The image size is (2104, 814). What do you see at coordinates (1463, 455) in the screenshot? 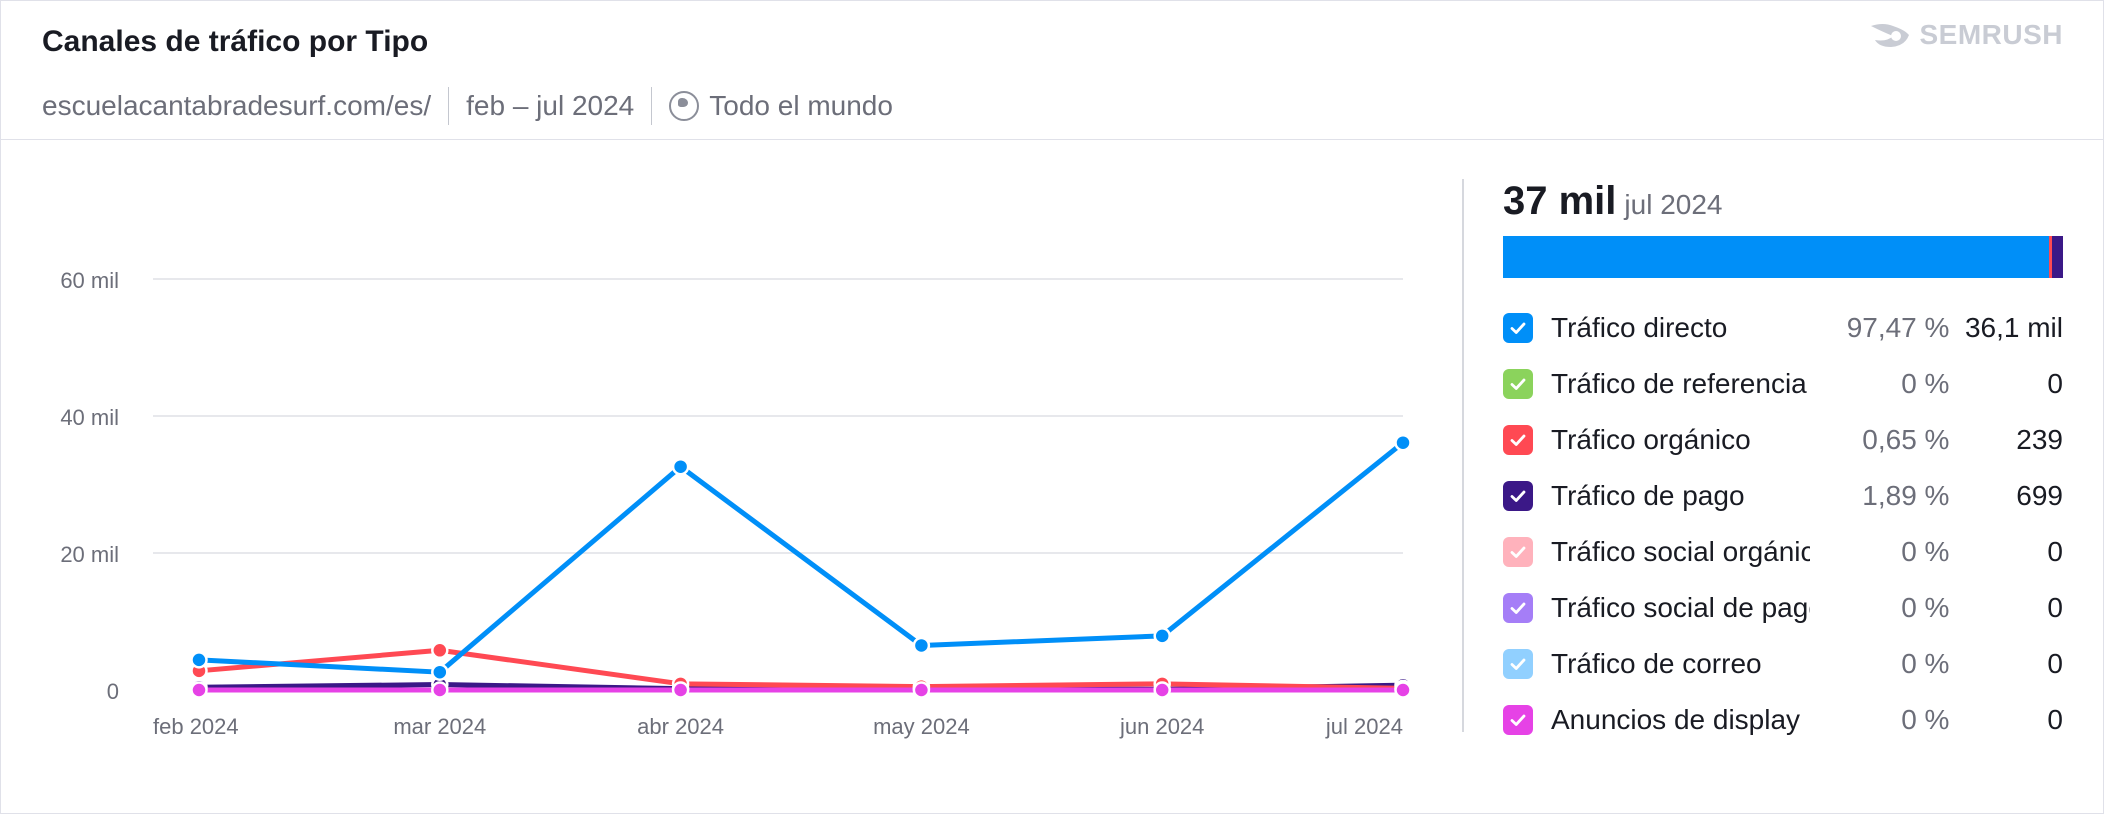
I see `panel-divider` at bounding box center [1463, 455].